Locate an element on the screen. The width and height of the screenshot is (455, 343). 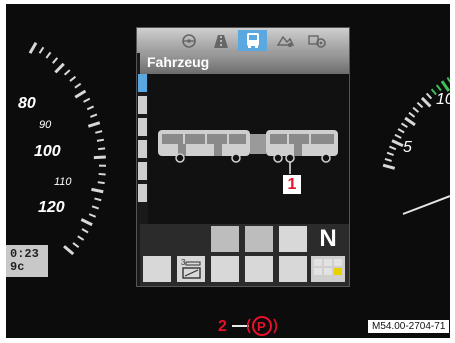
tab-service is located at coordinates (284, 40).